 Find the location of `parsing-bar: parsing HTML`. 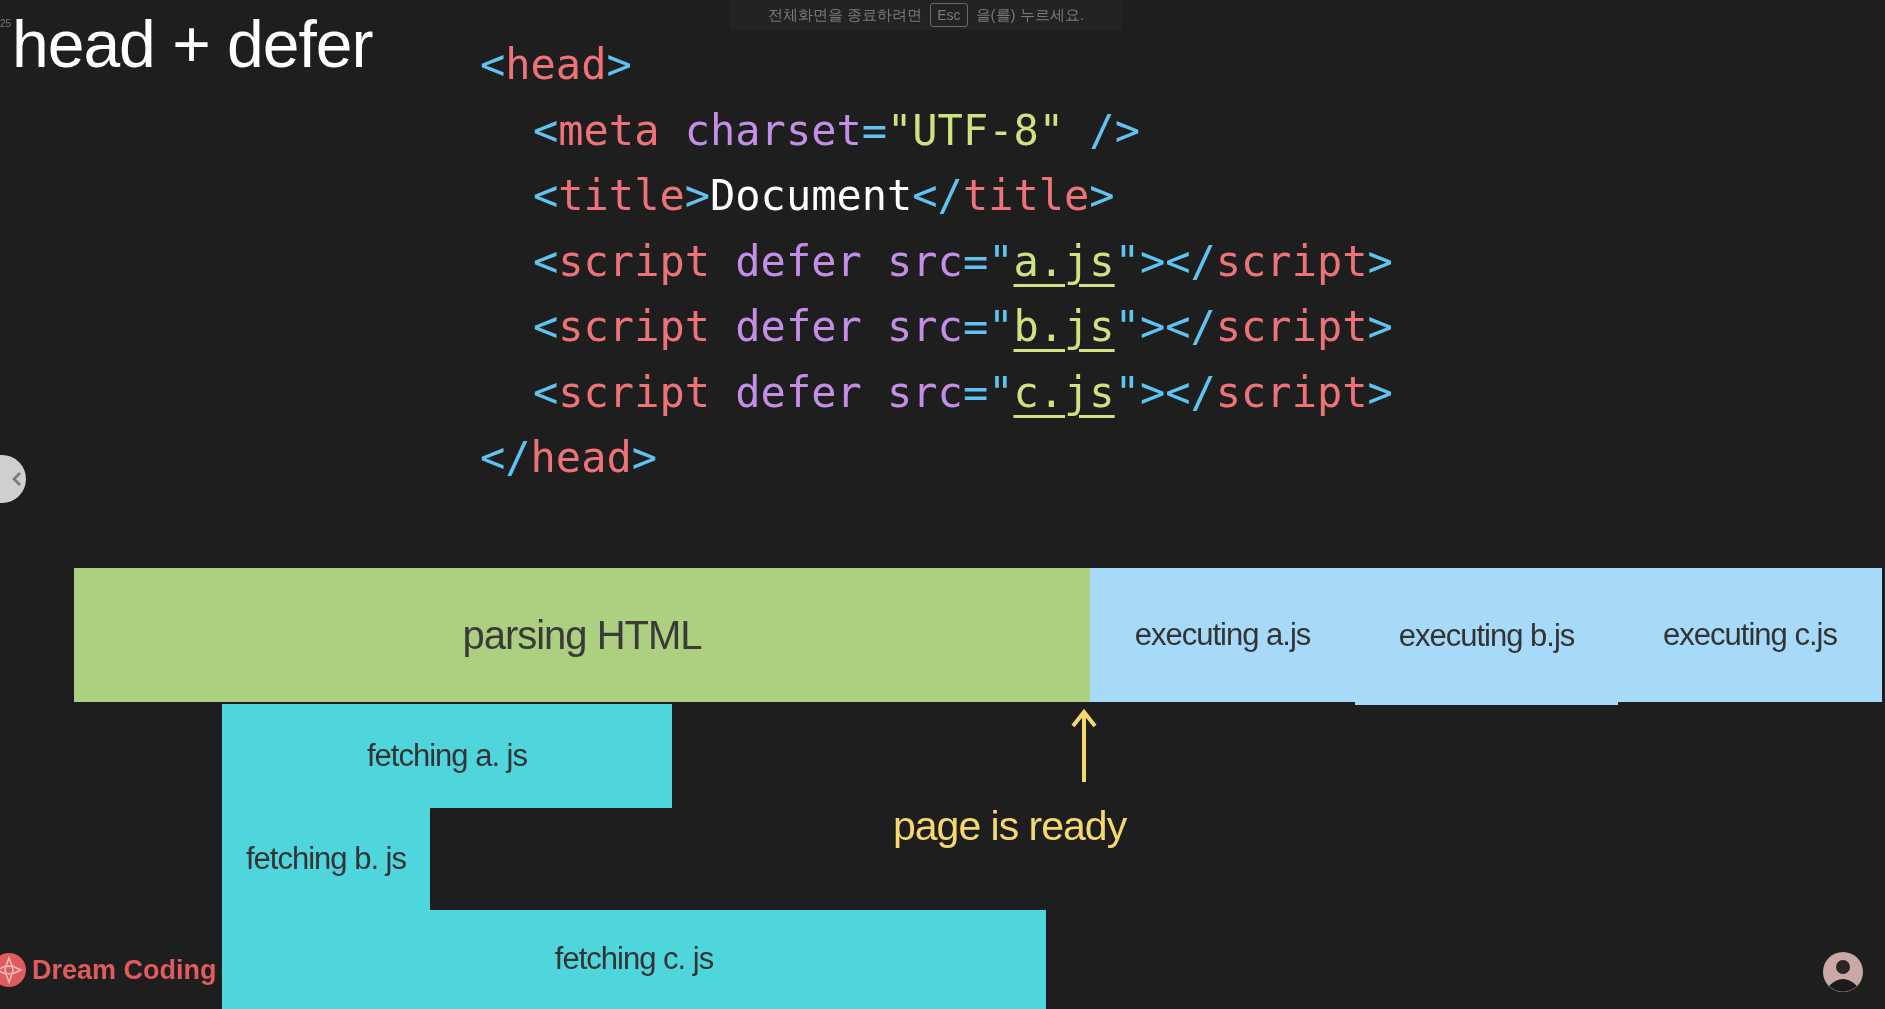

parsing-bar: parsing HTML is located at coordinates (582, 635).